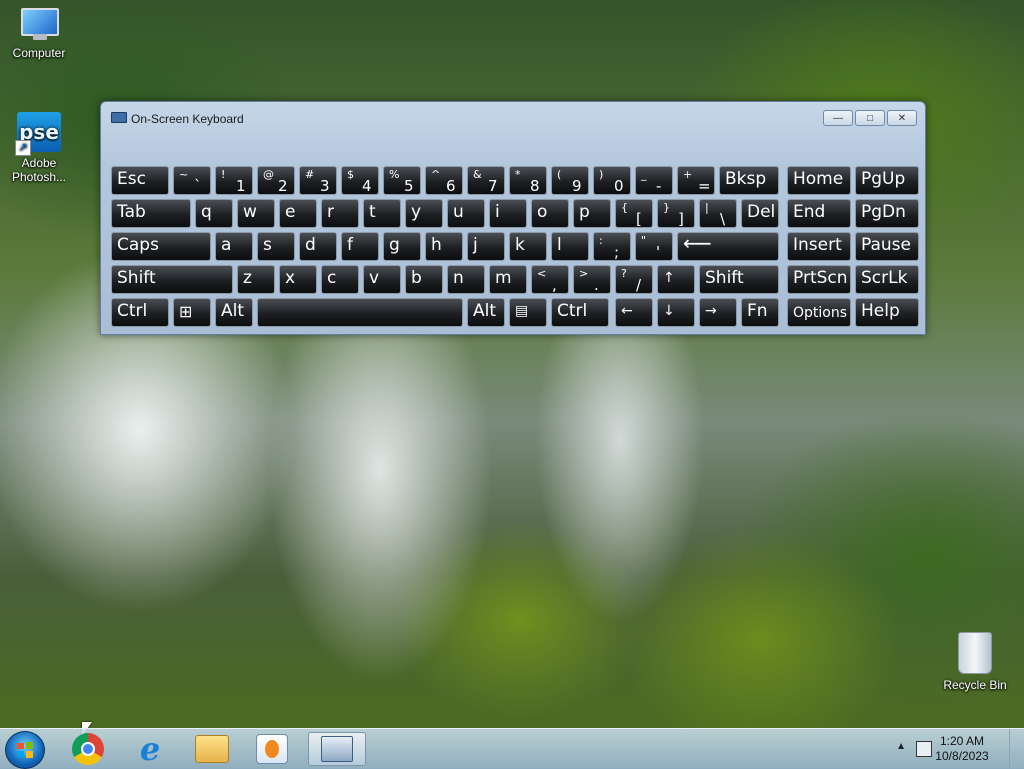 The width and height of the screenshot is (1024, 769). I want to click on key-backspace: Bksp, so click(749, 180).